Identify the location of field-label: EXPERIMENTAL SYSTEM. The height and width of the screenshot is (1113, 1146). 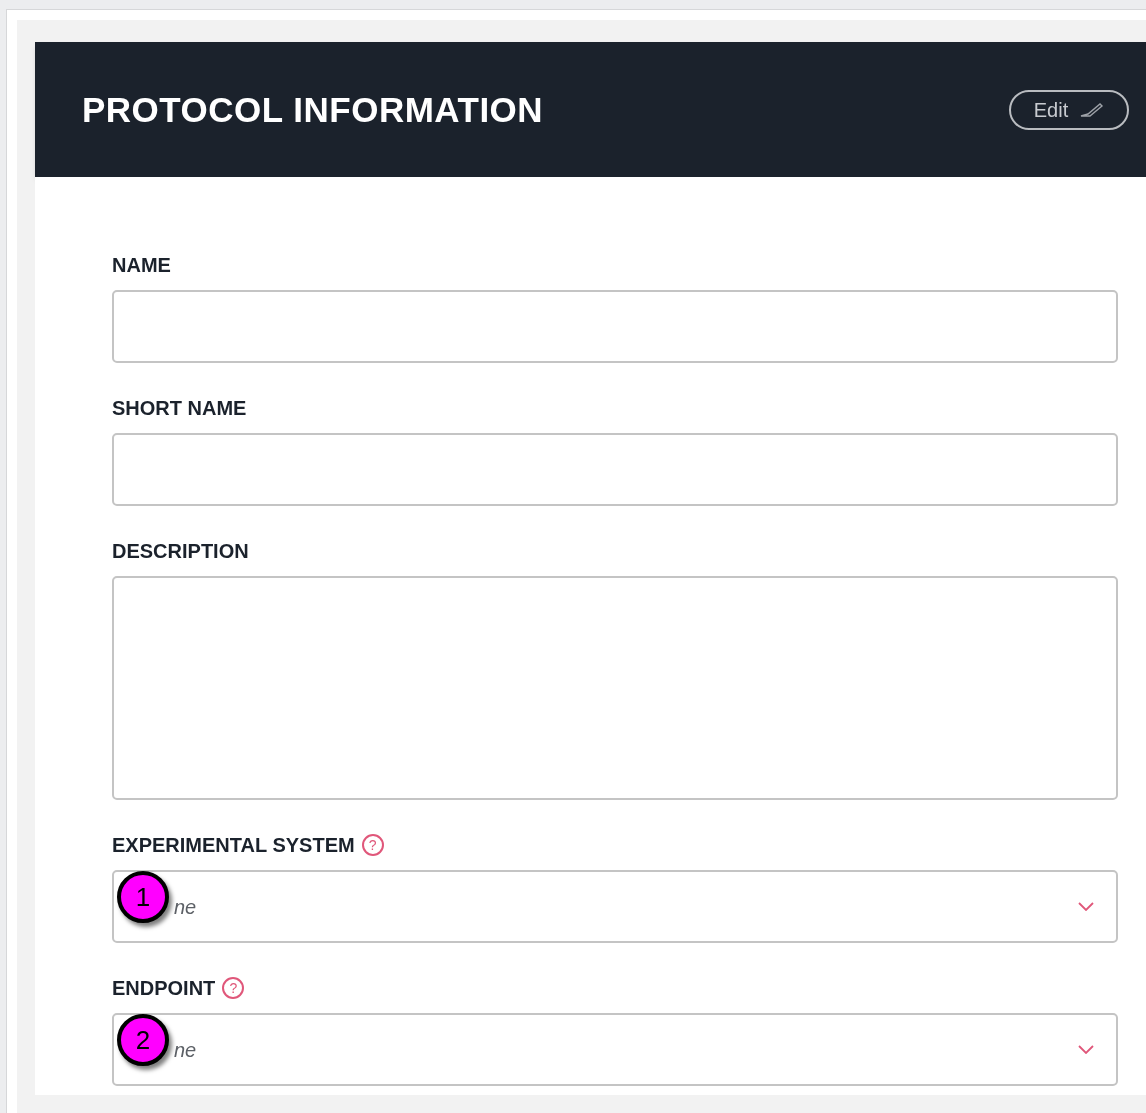
(233, 845).